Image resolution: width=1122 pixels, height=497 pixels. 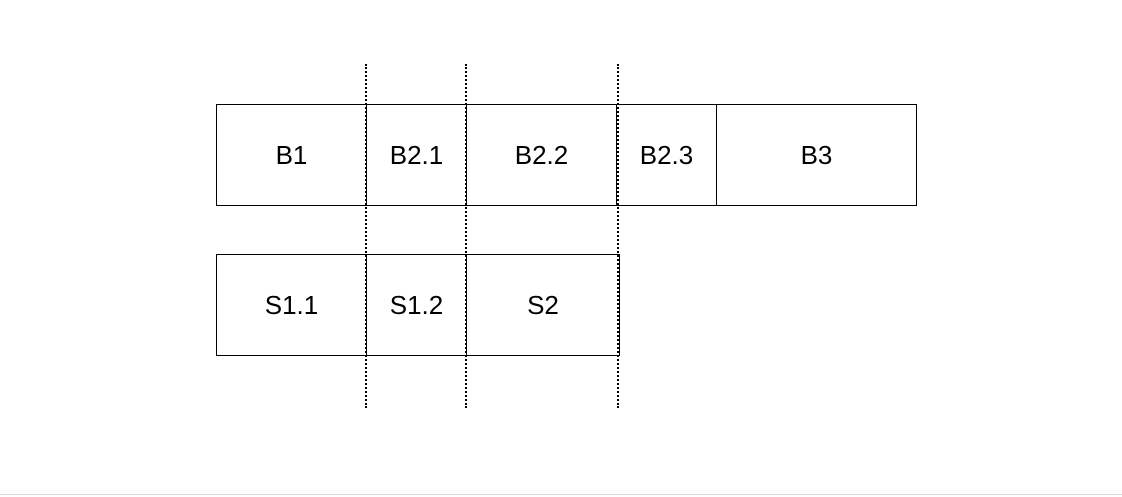 What do you see at coordinates (292, 305) in the screenshot?
I see `block-s1-1: S1.1` at bounding box center [292, 305].